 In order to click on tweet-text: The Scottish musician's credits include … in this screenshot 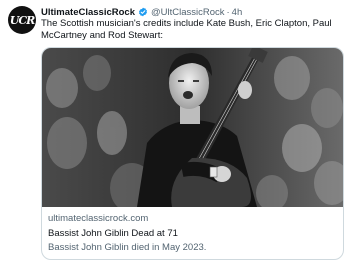, I will do `click(186, 29)`.